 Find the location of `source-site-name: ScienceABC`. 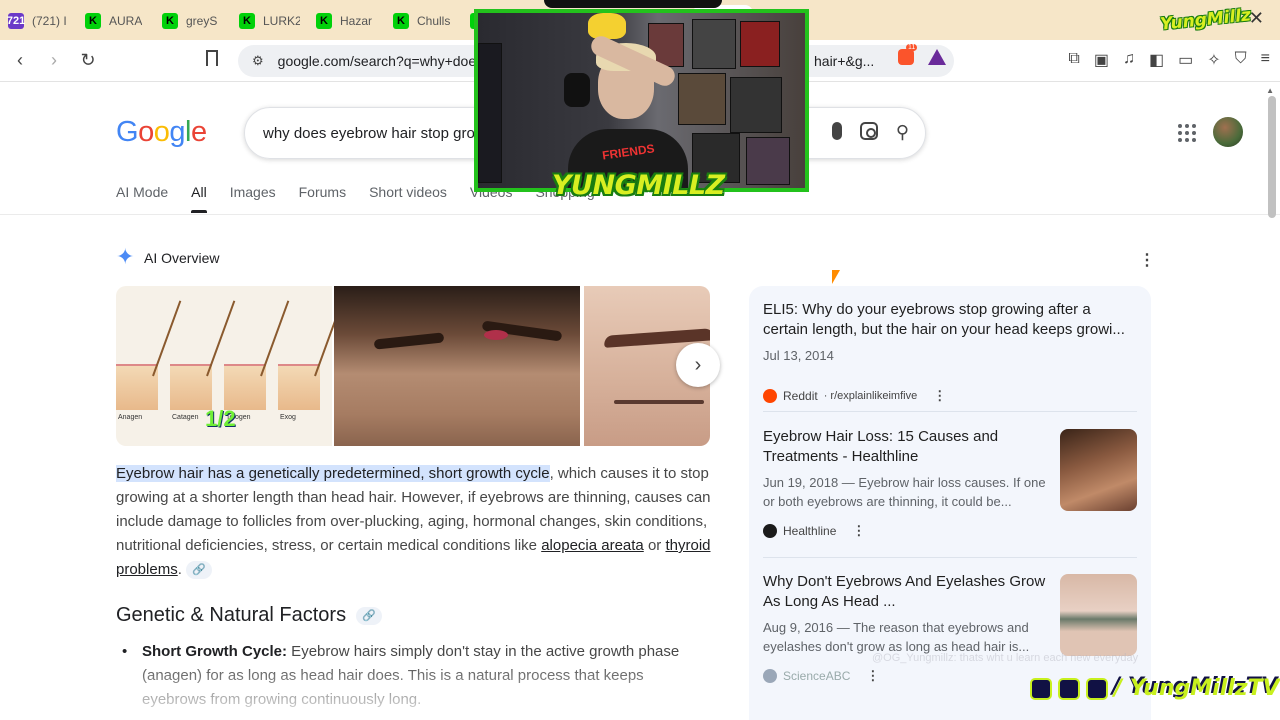

source-site-name: ScienceABC is located at coordinates (817, 676).